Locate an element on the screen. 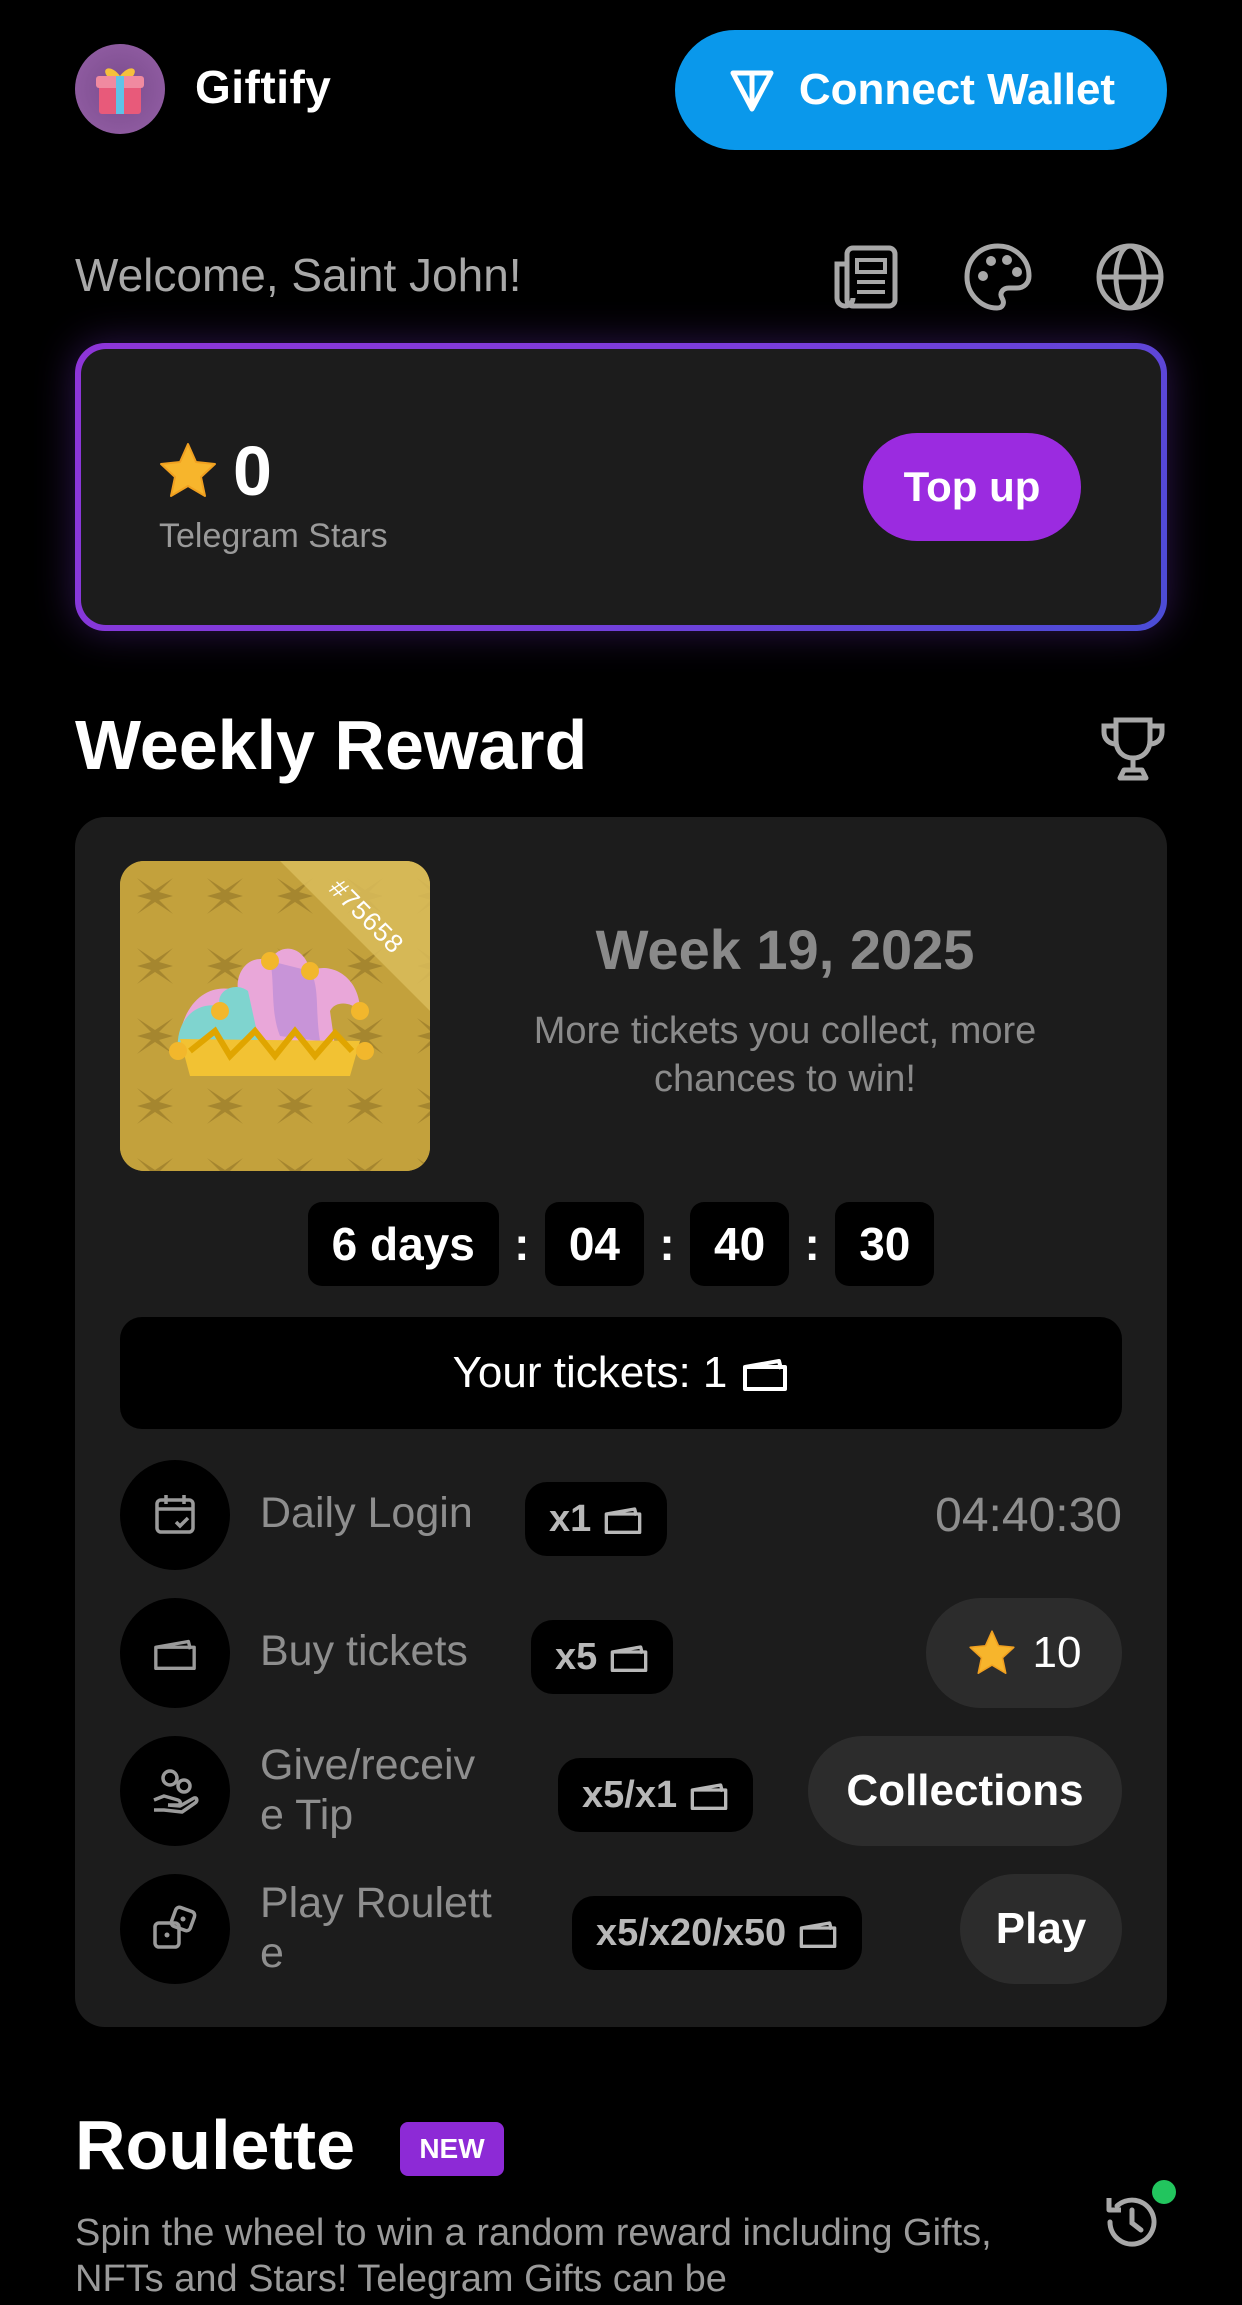 The width and height of the screenshot is (1242, 2305). gift-icon is located at coordinates (120, 91).